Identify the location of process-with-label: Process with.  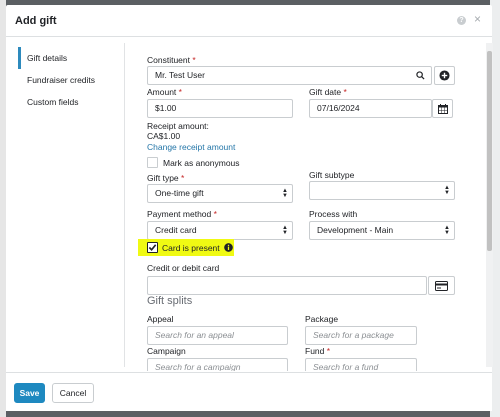
(333, 214).